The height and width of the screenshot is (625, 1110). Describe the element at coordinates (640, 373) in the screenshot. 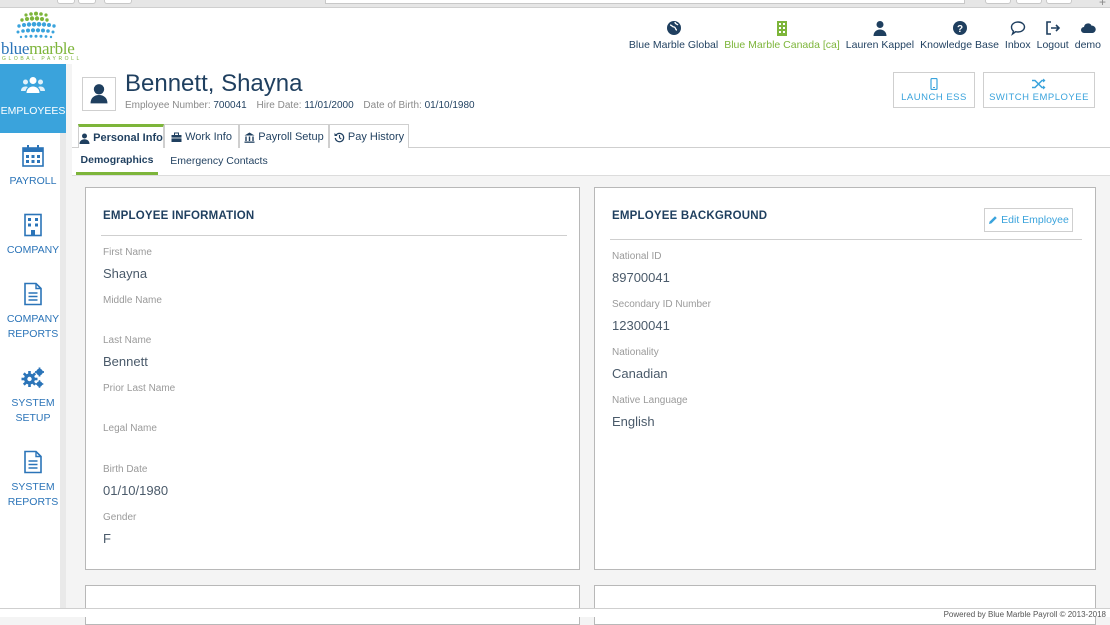

I see `field-value-nationality: Canadian` at that location.